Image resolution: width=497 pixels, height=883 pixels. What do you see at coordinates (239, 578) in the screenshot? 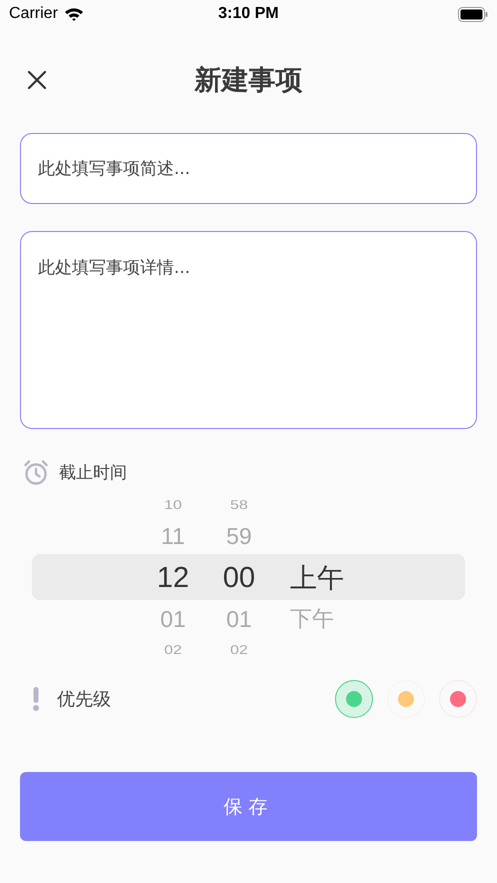
I see `minute-option: 00` at bounding box center [239, 578].